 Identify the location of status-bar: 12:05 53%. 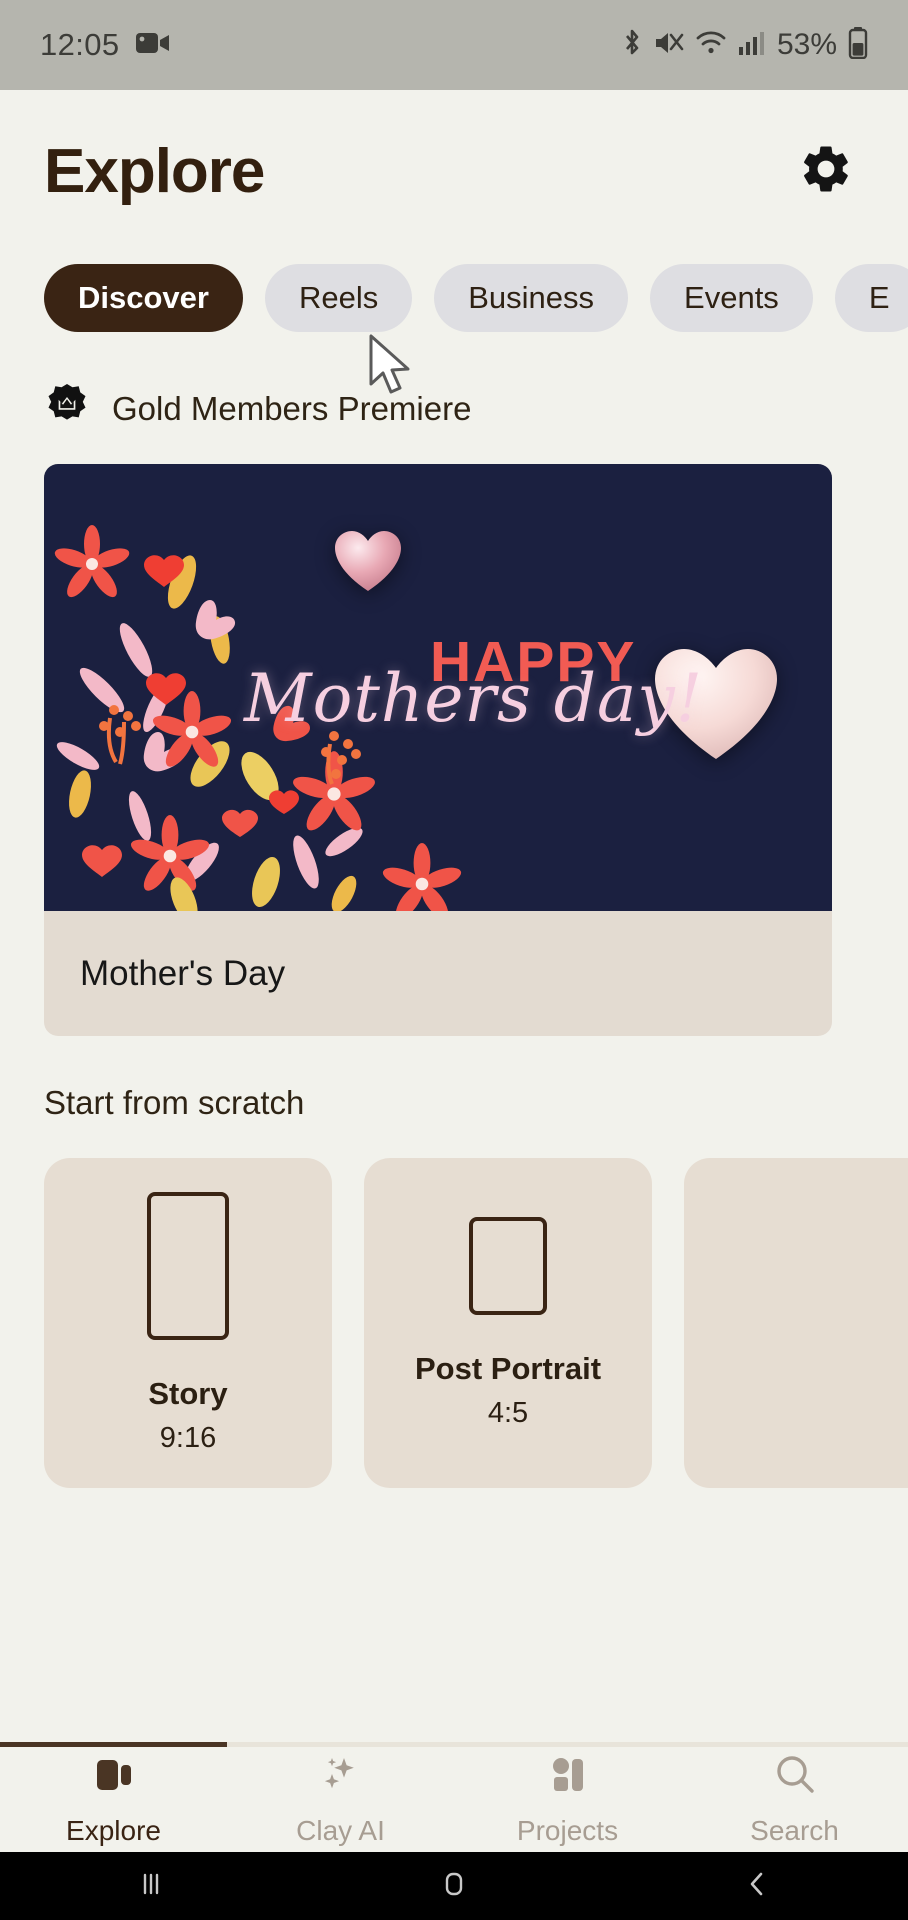
(454, 45).